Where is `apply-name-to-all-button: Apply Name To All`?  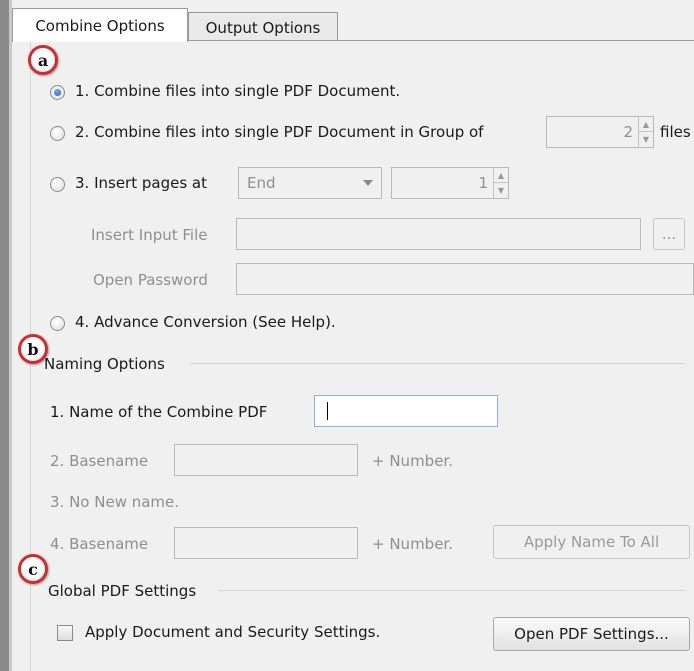
apply-name-to-all-button: Apply Name To All is located at coordinates (591, 542).